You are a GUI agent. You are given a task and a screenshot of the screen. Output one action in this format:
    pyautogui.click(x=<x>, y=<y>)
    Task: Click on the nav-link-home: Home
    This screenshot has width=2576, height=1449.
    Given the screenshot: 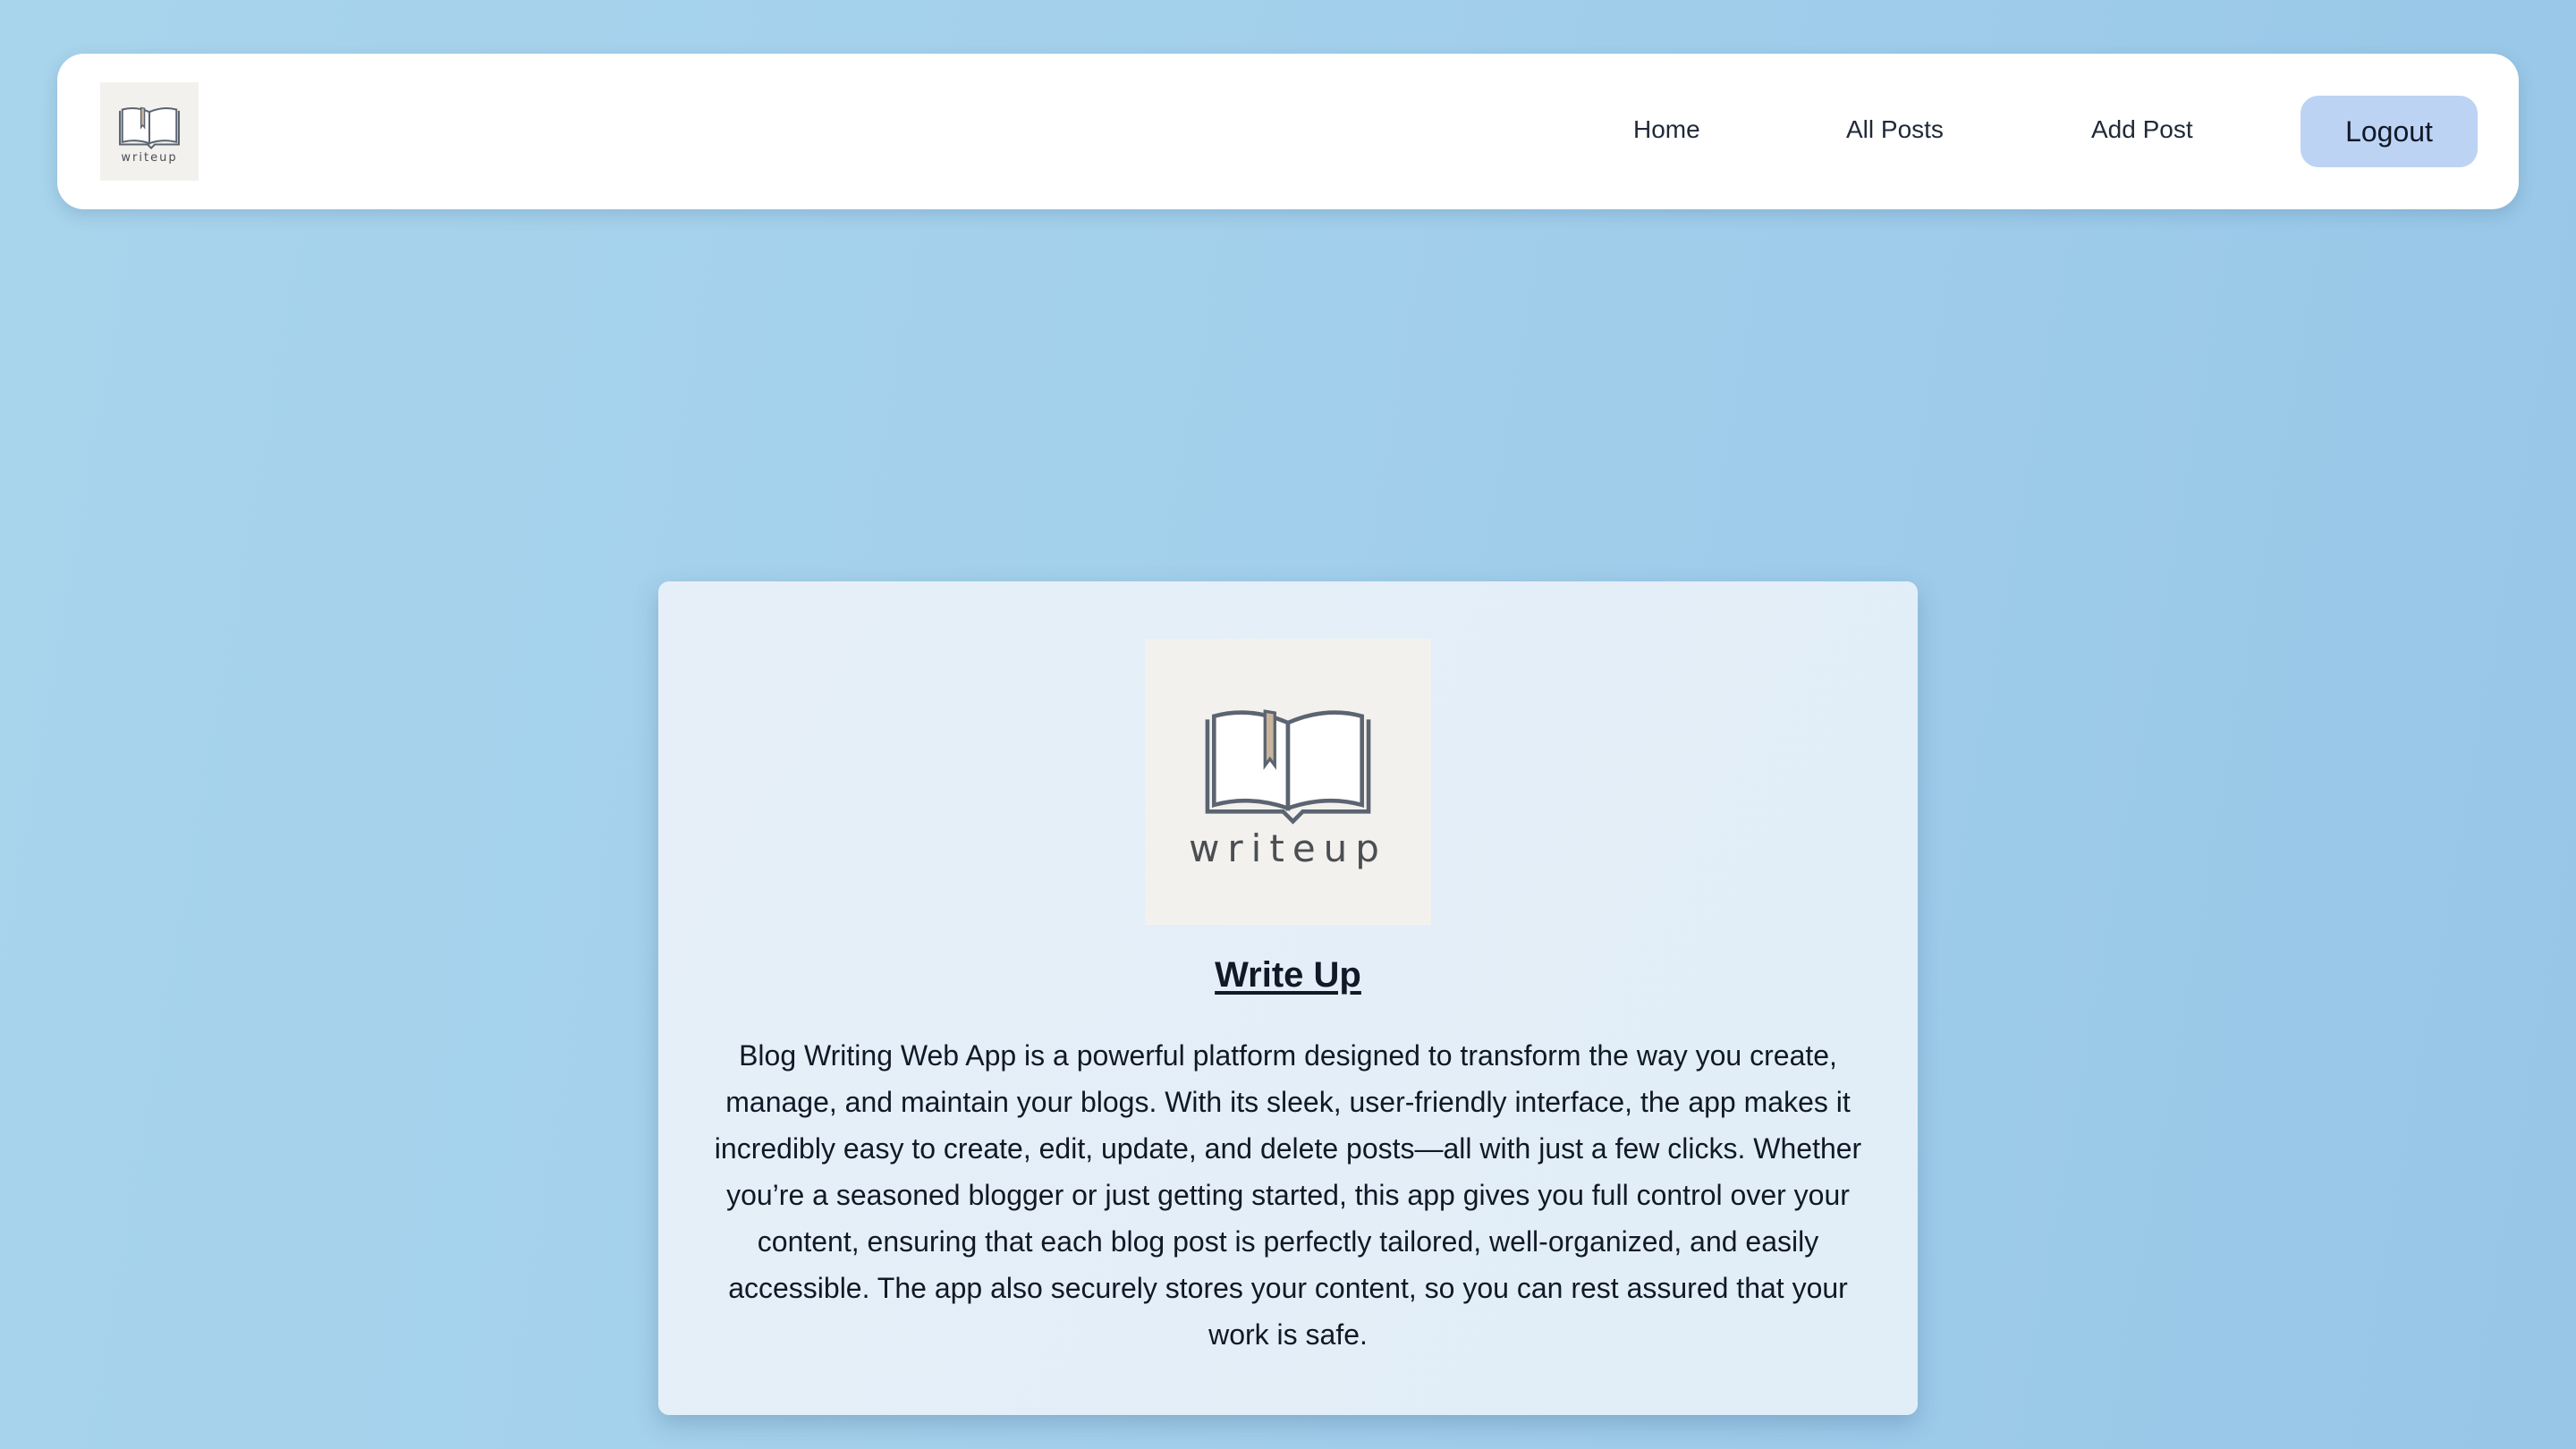 What is the action you would take?
    pyautogui.click(x=1666, y=129)
    